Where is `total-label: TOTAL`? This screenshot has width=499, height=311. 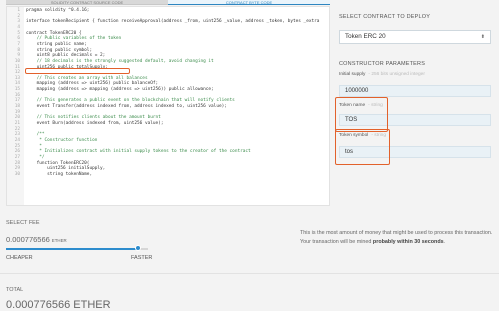
total-label: TOTAL is located at coordinates (15, 290).